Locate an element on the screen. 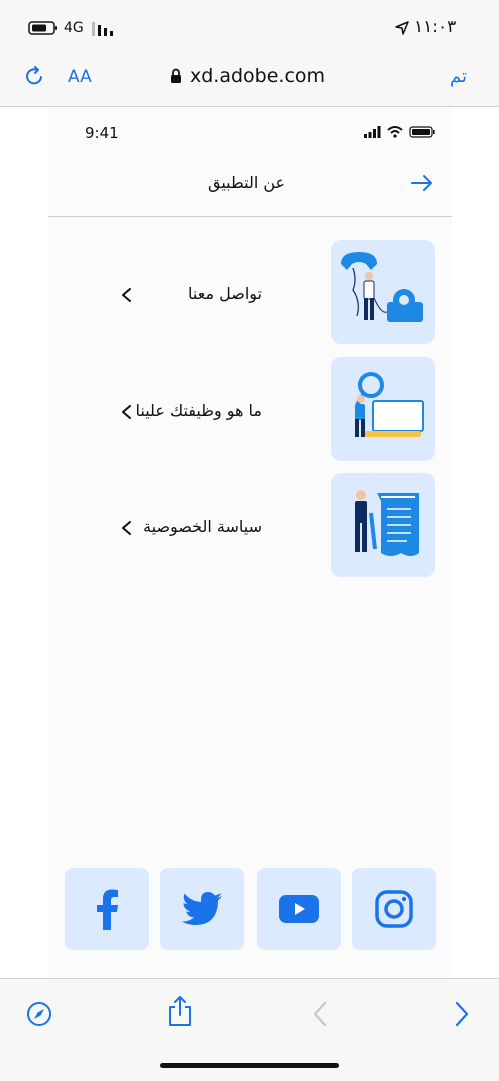 The image size is (499, 1081). back-arrow-icon is located at coordinates (422, 185).